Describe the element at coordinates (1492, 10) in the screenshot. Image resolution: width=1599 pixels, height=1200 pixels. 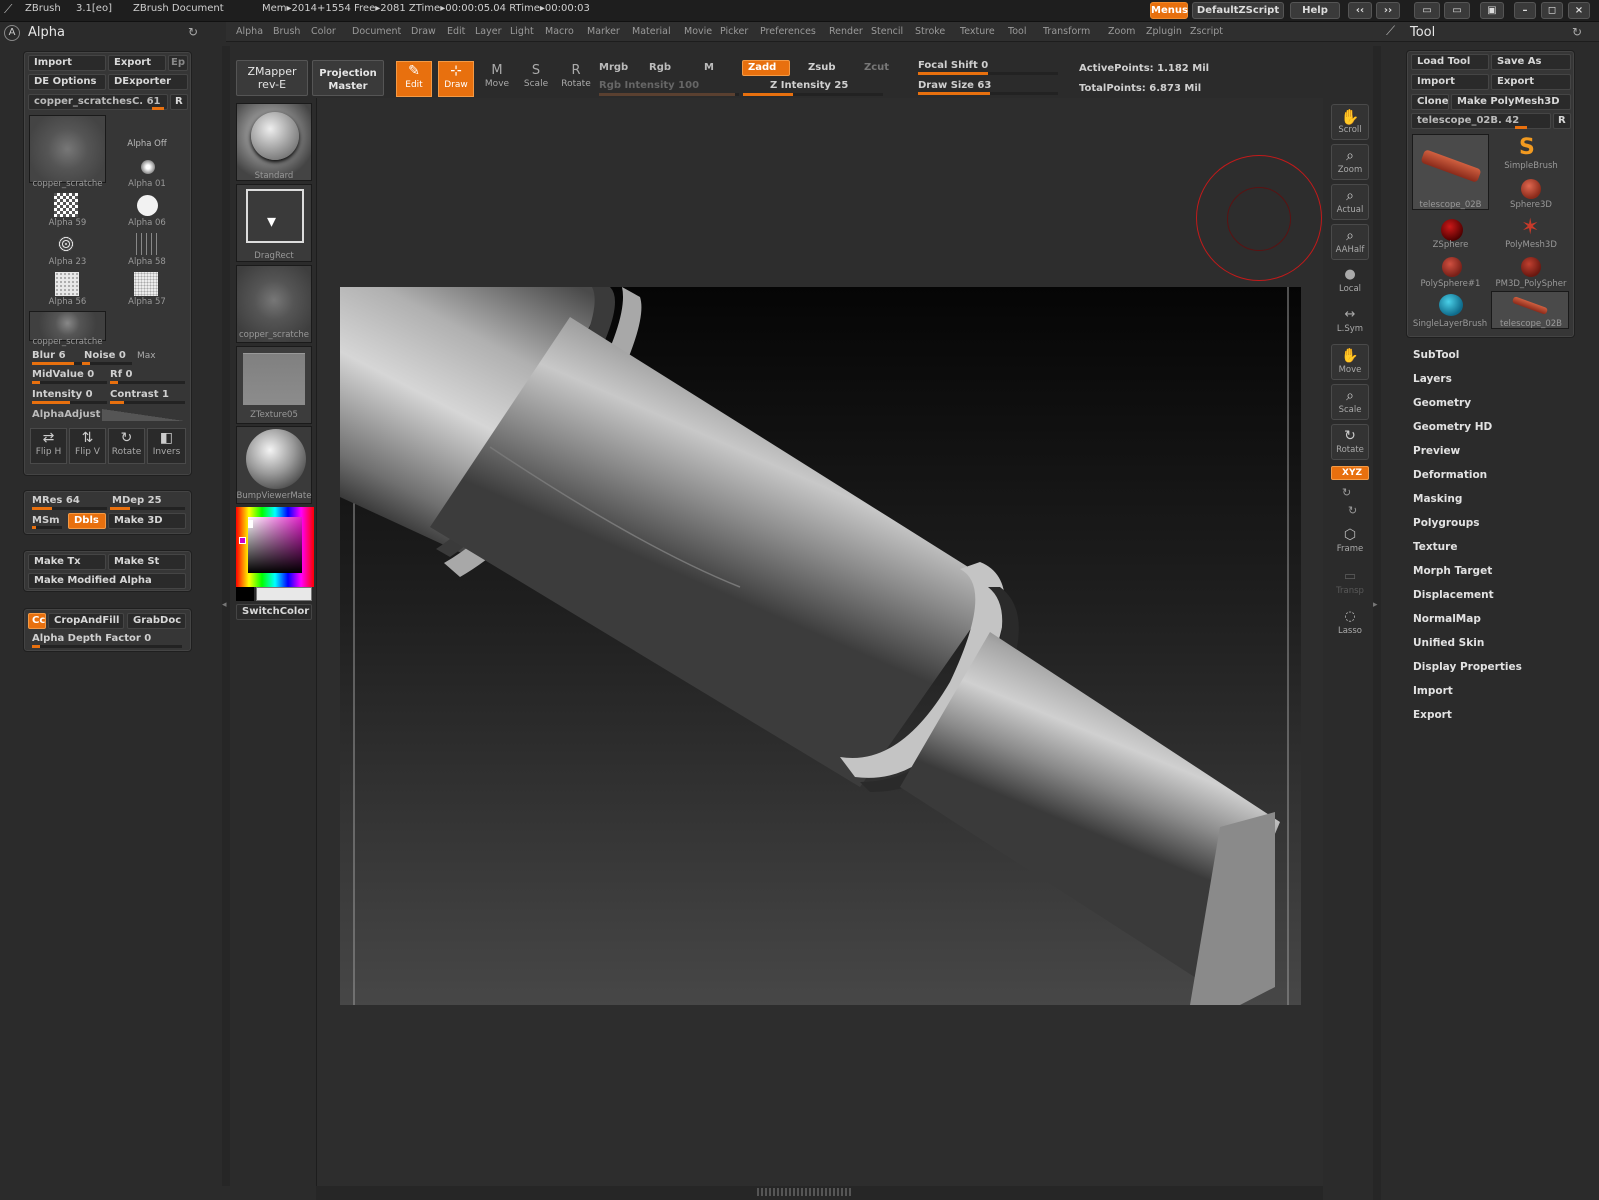
I see `lock-icon: ▣` at that location.